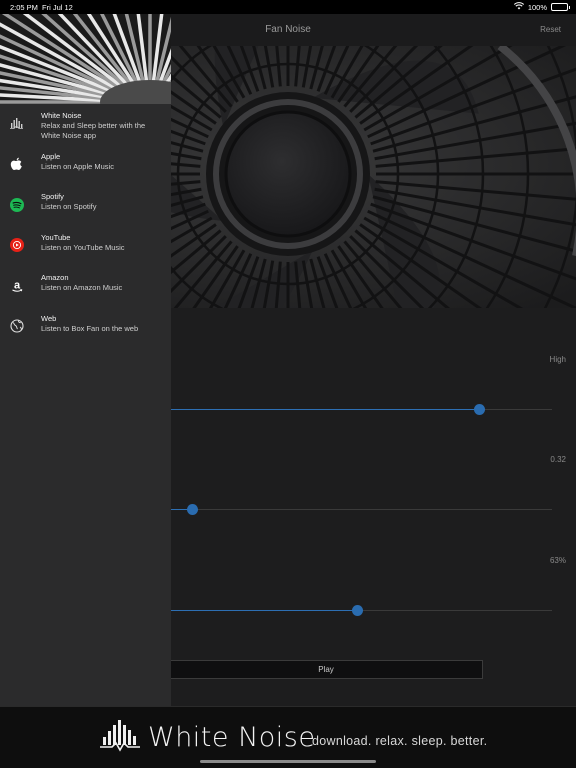 This screenshot has height=768, width=576. I want to click on speed-slider, so click(361, 410).